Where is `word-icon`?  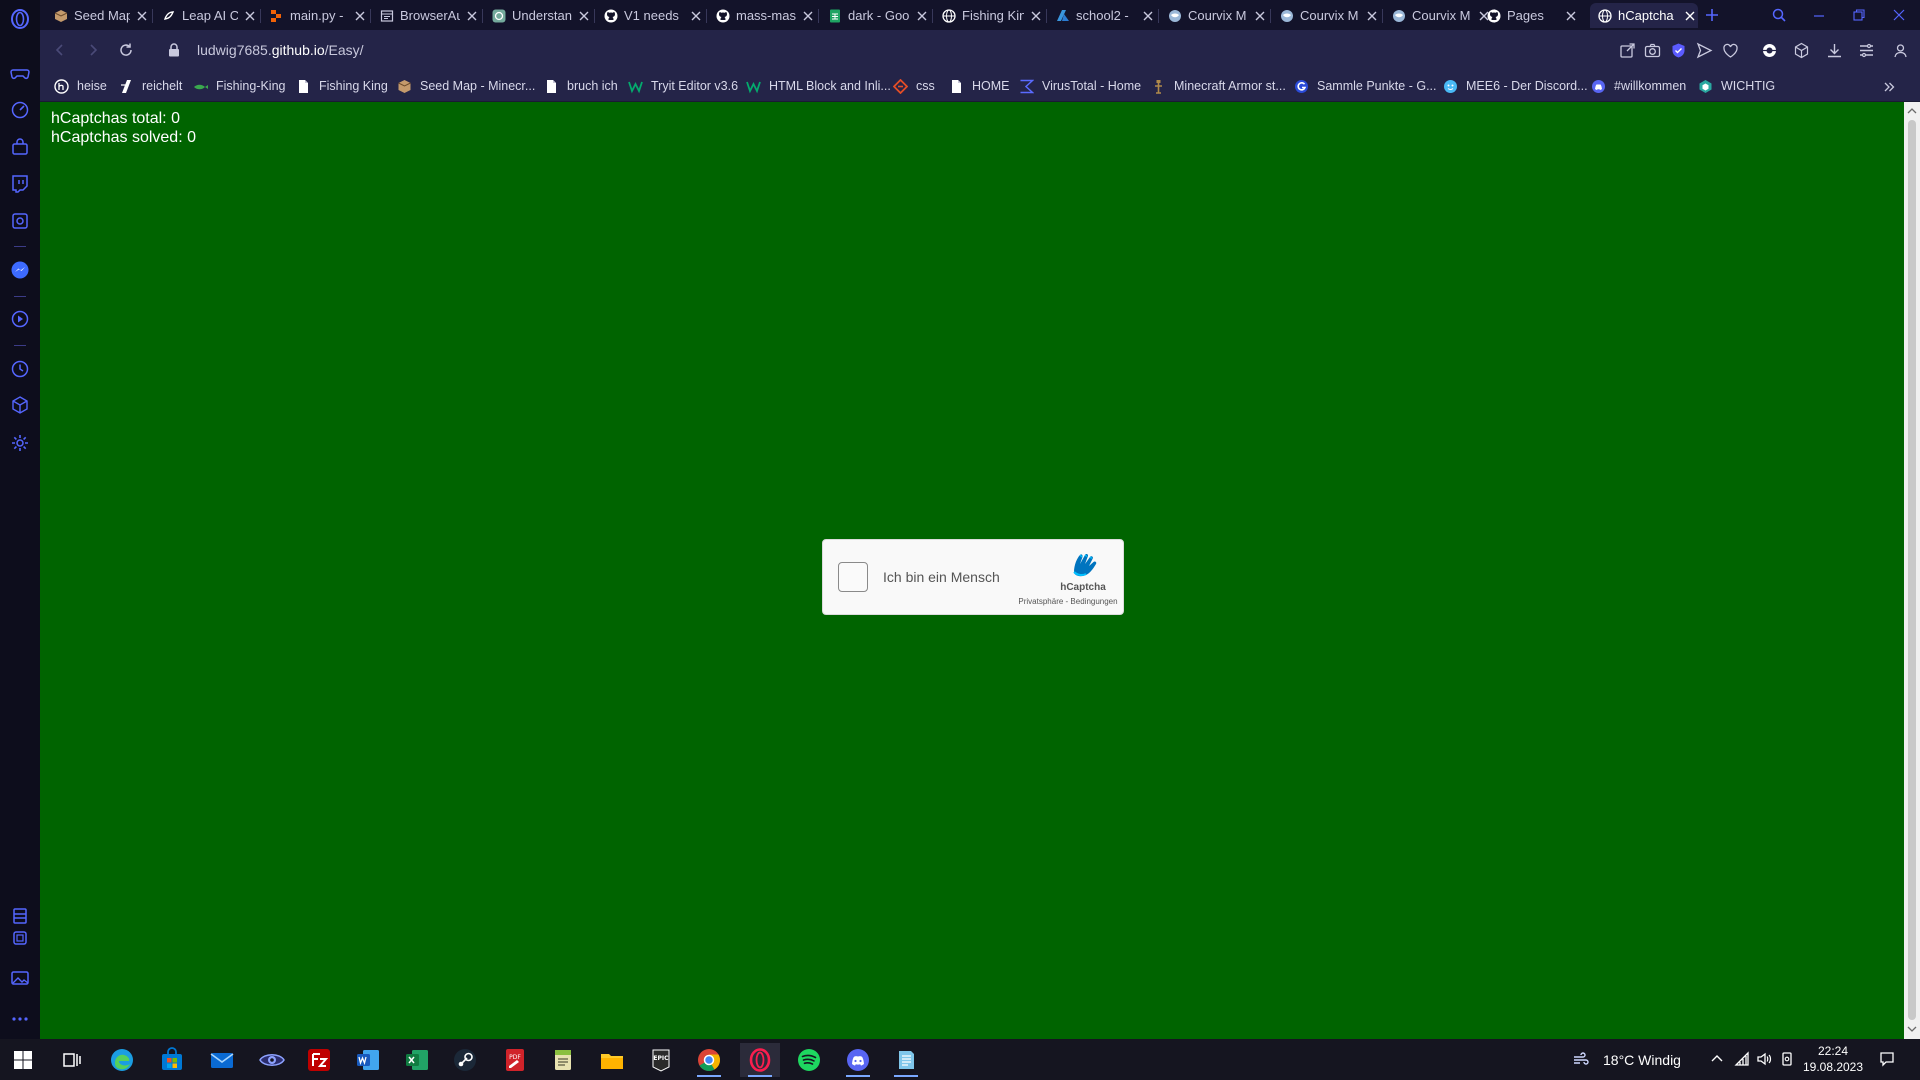 word-icon is located at coordinates (368, 1060).